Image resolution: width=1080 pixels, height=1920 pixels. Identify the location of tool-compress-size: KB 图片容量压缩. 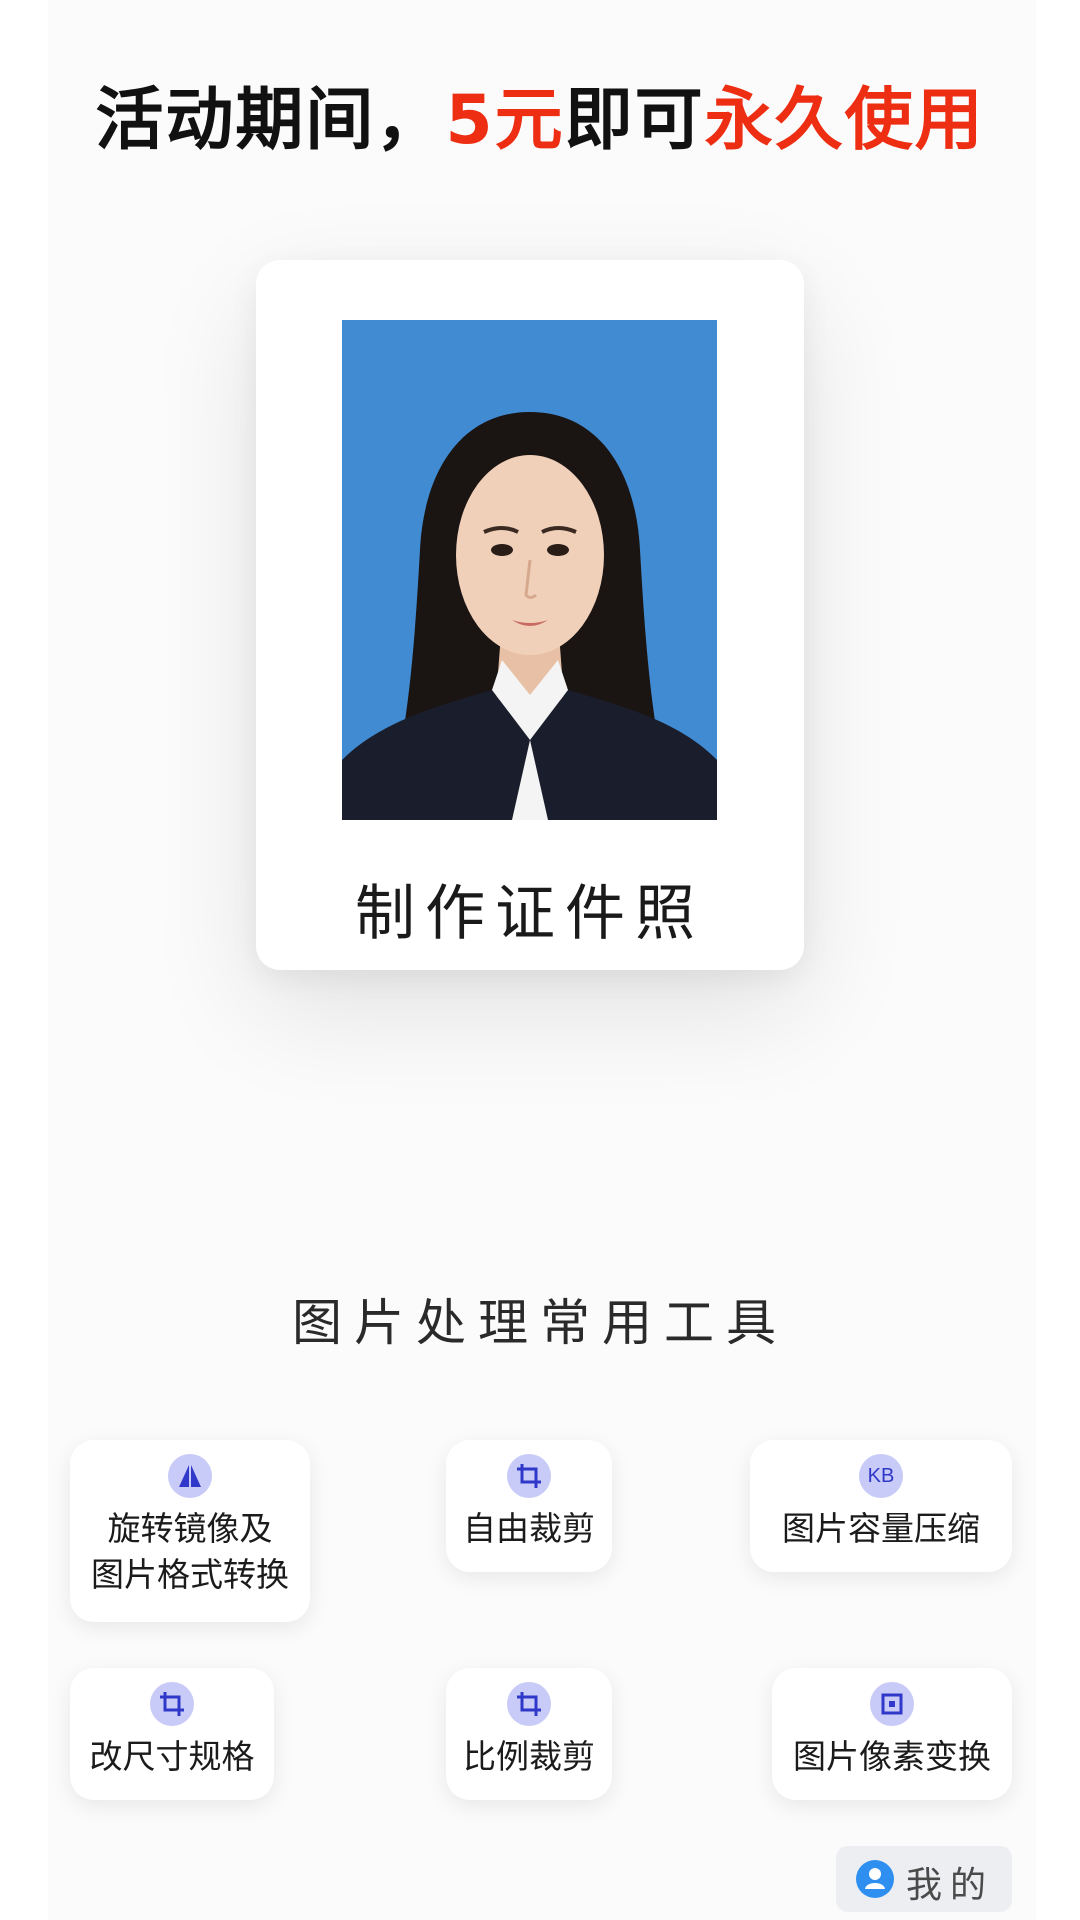
(881, 1506).